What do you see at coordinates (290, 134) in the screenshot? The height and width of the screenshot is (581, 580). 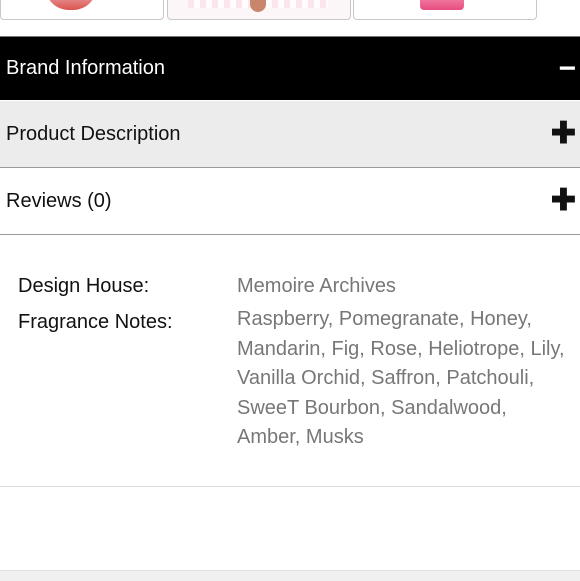 I see `accordion-product-description: Product Description ✚` at bounding box center [290, 134].